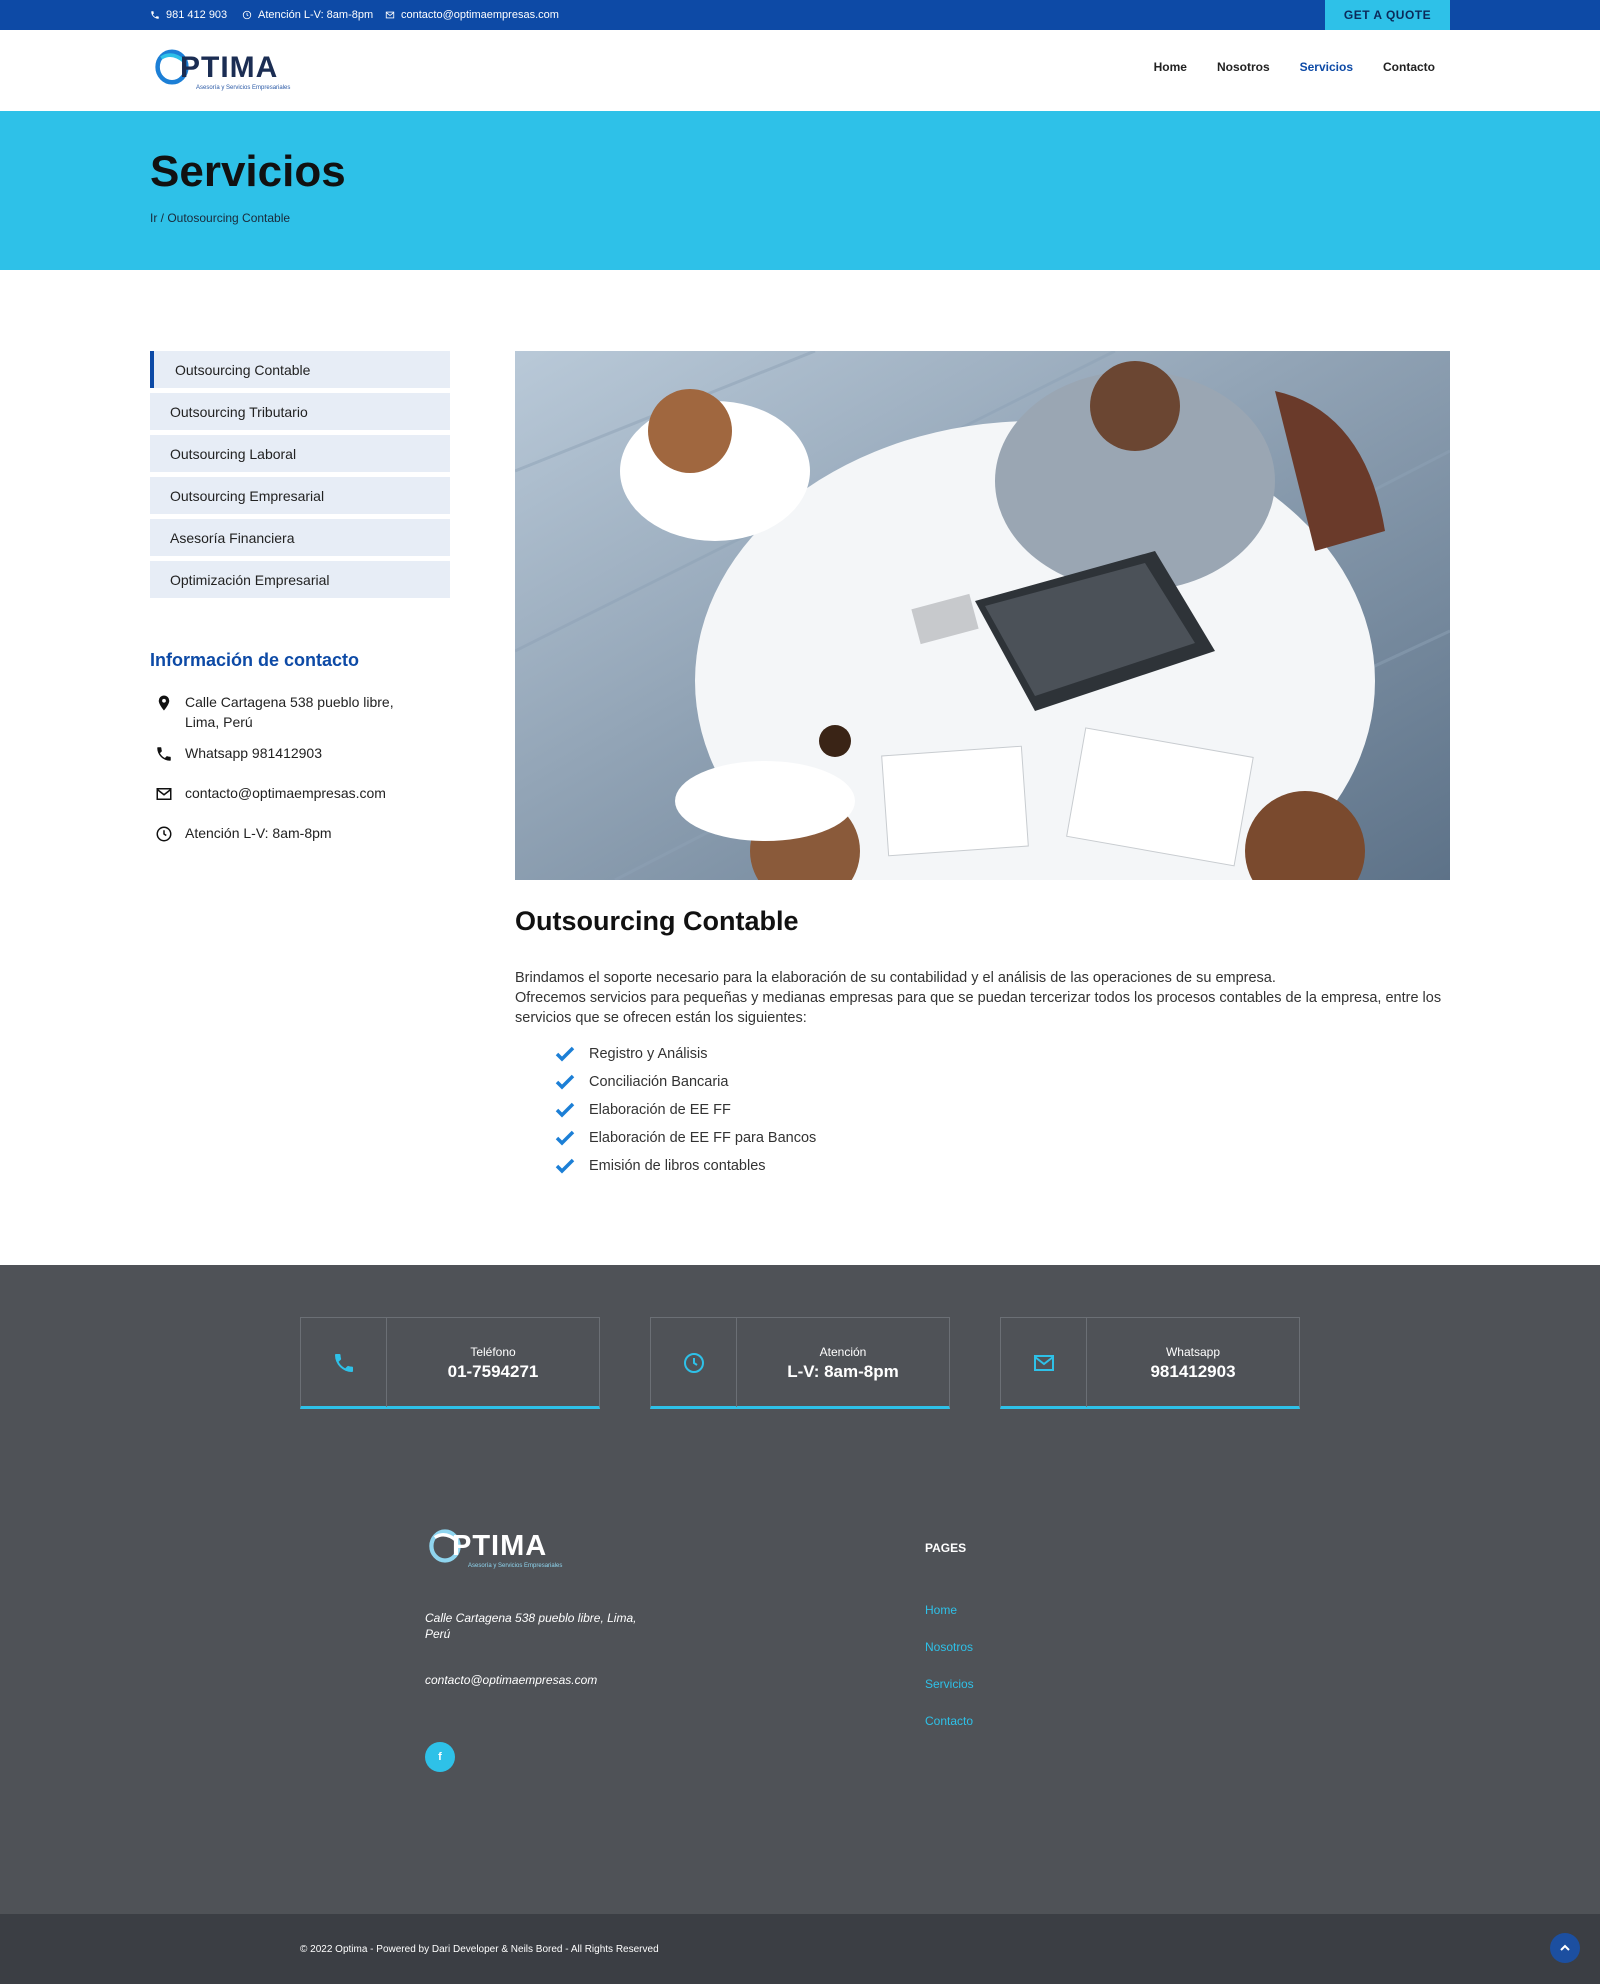 The height and width of the screenshot is (1984, 1600). I want to click on topbar-phone: 981 412 903, so click(188, 15).